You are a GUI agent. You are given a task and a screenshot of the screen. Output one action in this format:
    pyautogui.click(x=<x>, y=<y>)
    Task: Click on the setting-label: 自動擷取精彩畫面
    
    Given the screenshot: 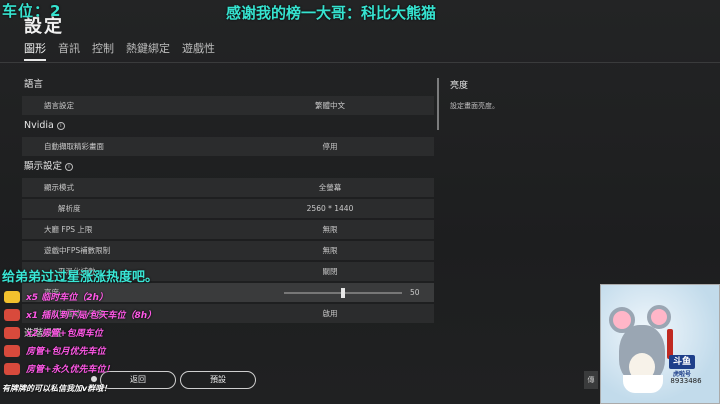 What is the action you would take?
    pyautogui.click(x=74, y=146)
    